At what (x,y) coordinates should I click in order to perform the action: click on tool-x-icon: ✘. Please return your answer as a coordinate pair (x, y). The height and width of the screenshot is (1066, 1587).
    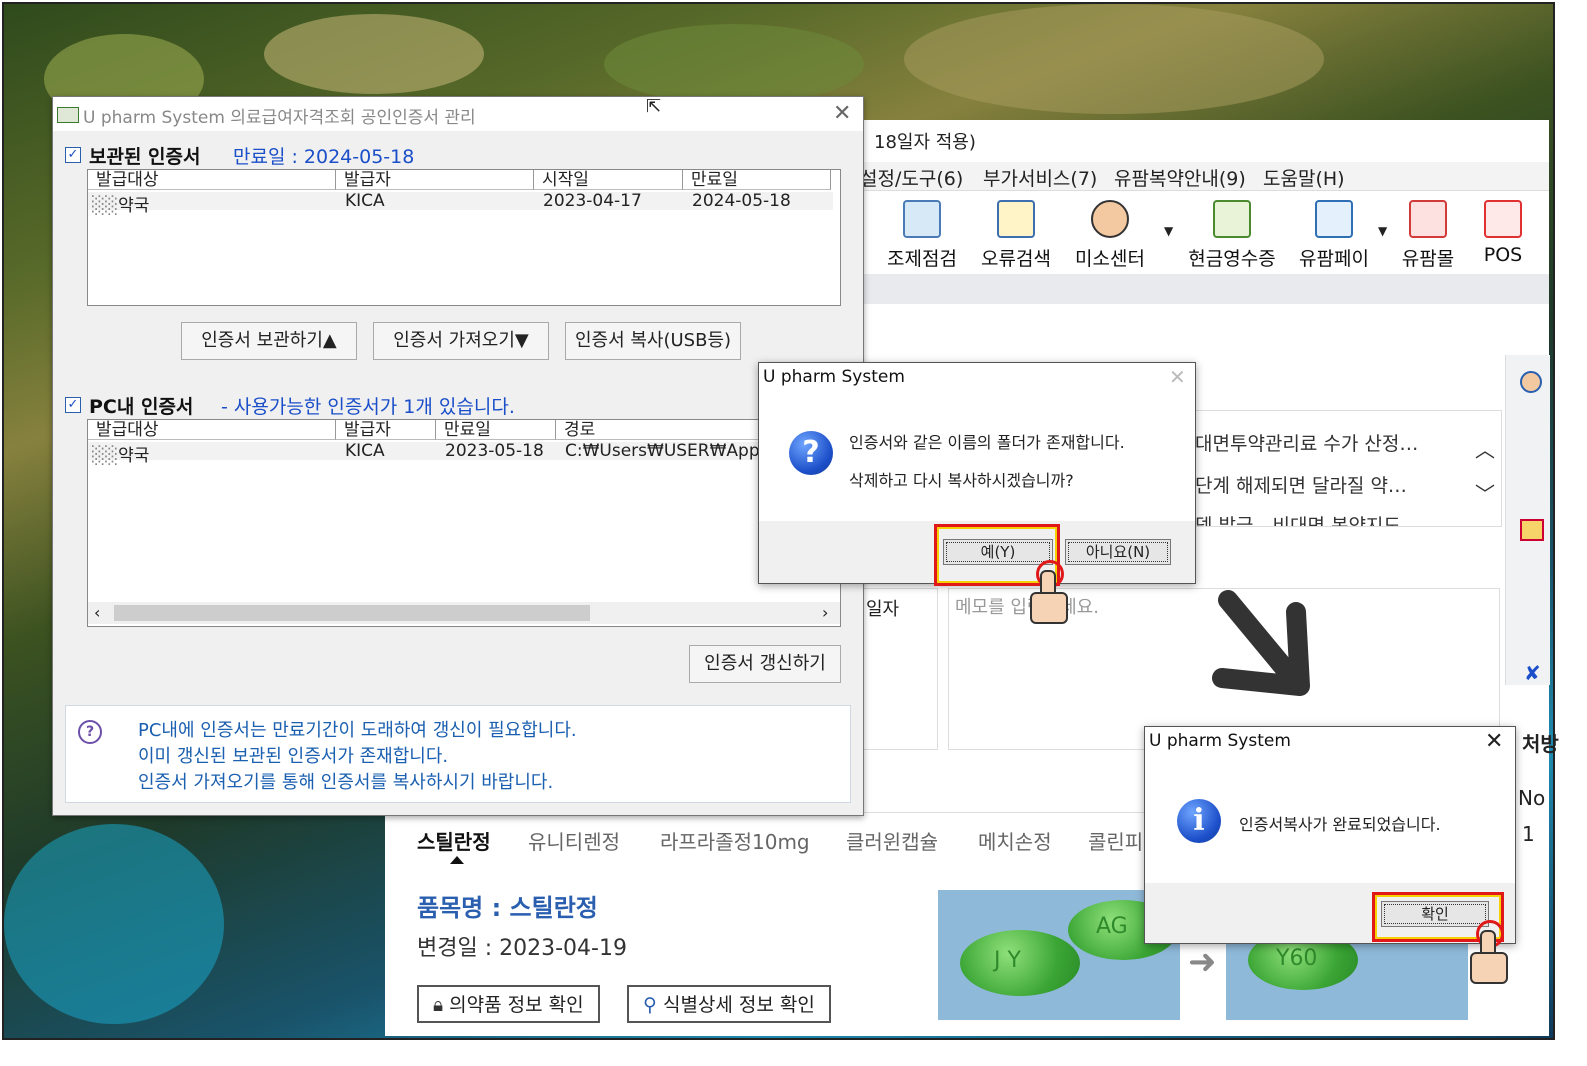
    Looking at the image, I should click on (1532, 673).